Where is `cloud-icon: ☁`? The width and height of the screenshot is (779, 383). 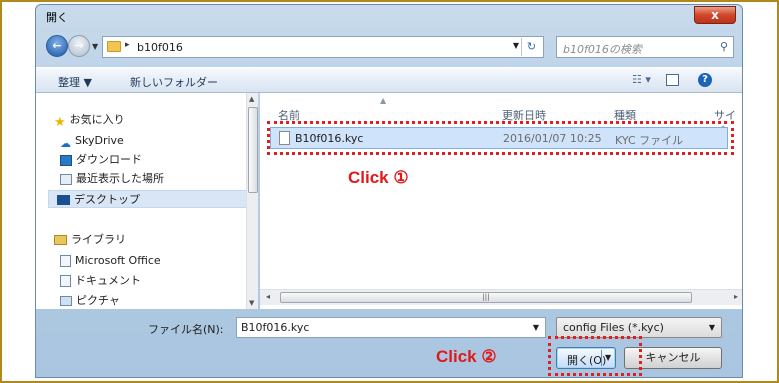
cloud-icon: ☁ is located at coordinates (65, 143).